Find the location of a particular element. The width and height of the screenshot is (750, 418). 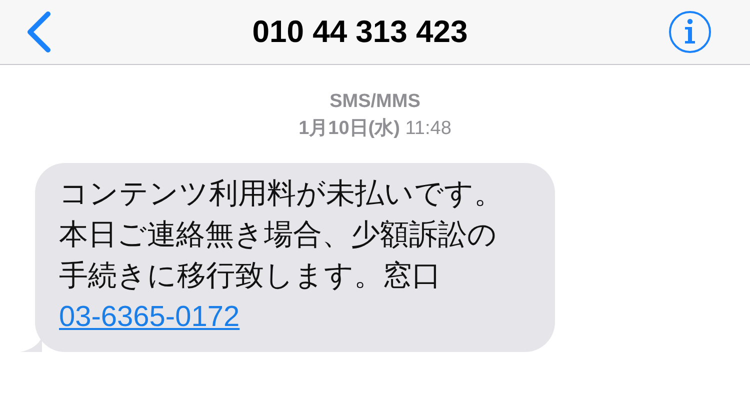

phone-link: 03-6365-0172 is located at coordinates (149, 317).